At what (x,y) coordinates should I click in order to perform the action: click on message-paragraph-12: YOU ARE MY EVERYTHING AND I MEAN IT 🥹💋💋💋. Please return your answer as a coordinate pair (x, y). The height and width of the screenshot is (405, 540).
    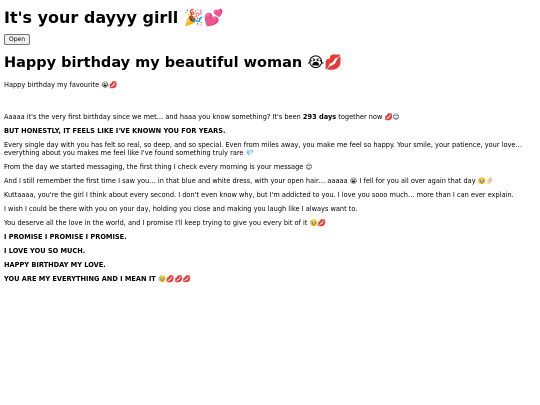
    Looking at the image, I should click on (97, 279).